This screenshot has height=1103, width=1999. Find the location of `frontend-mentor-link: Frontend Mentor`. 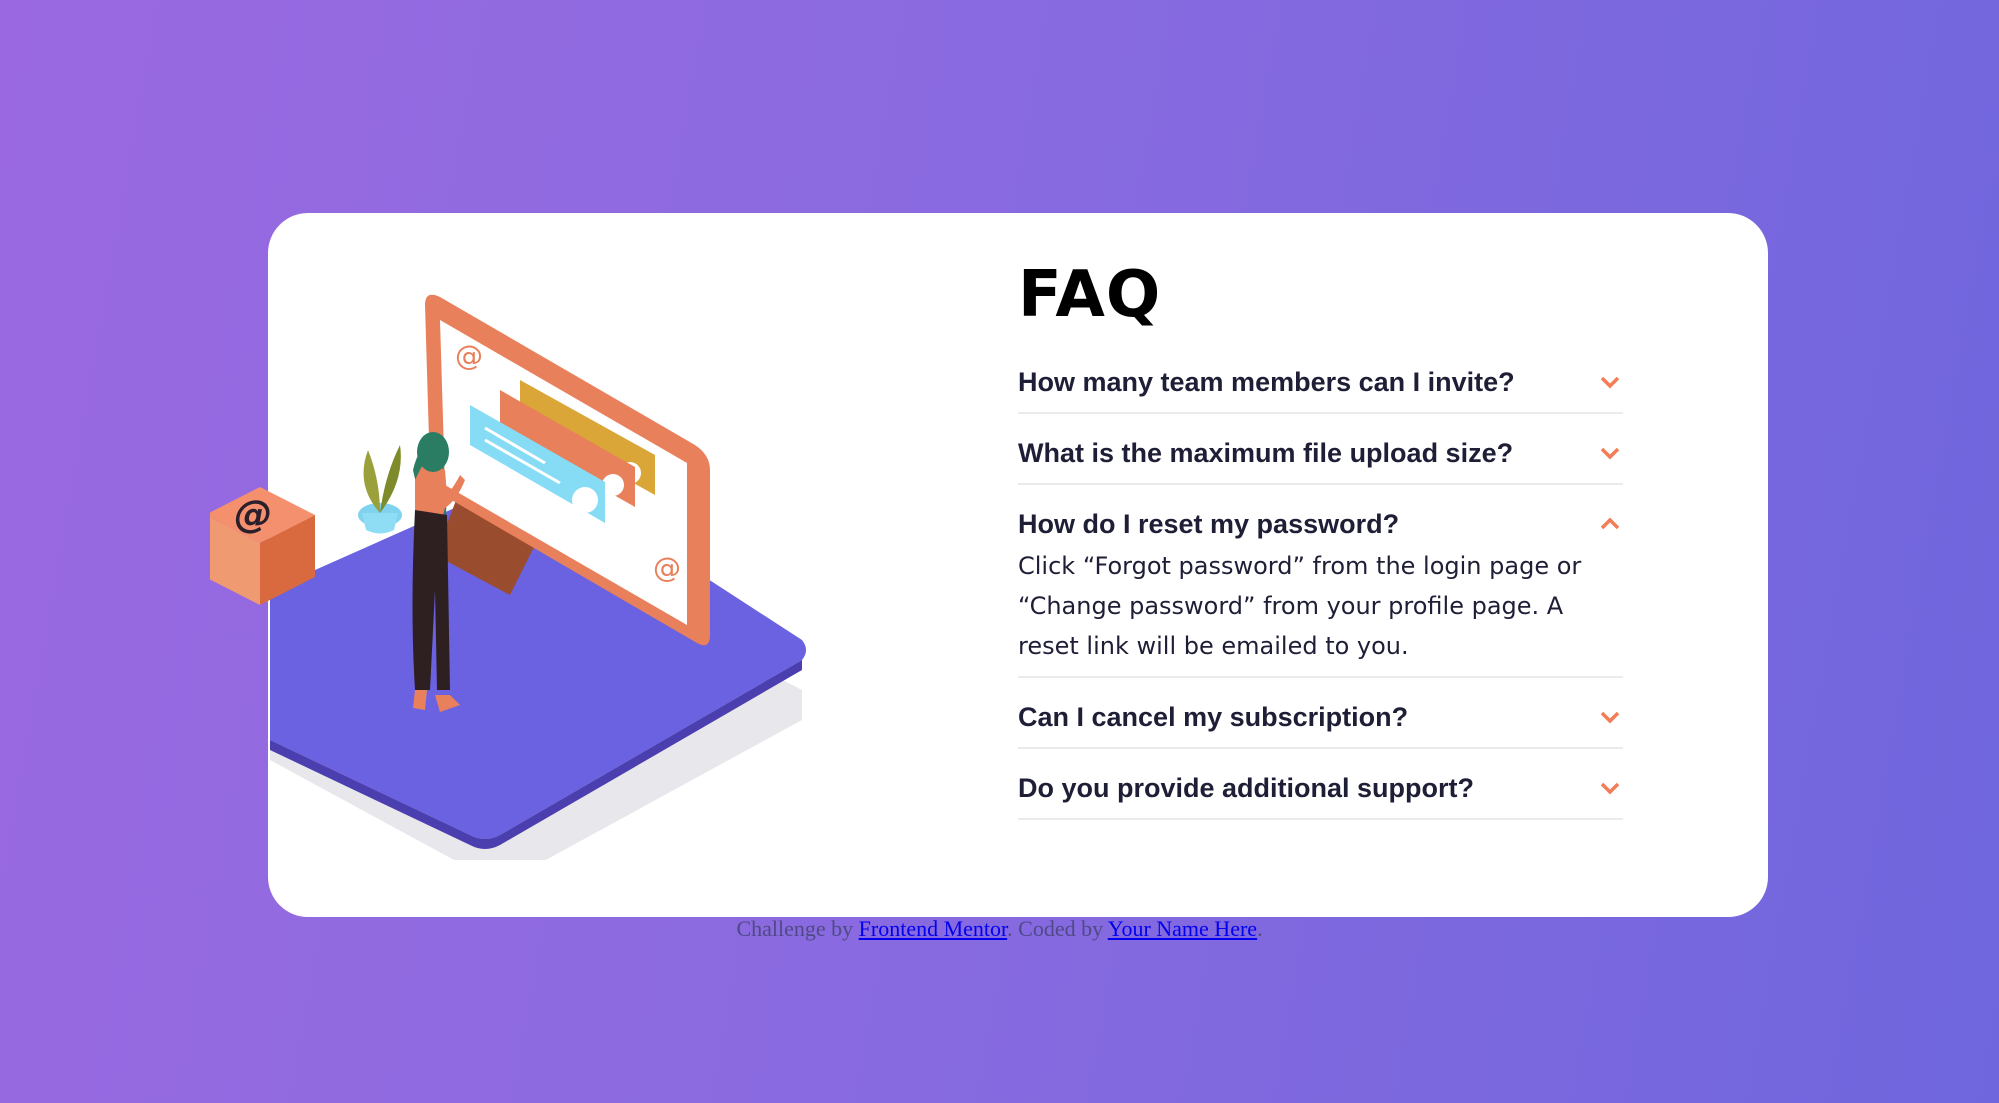

frontend-mentor-link: Frontend Mentor is located at coordinates (933, 928).